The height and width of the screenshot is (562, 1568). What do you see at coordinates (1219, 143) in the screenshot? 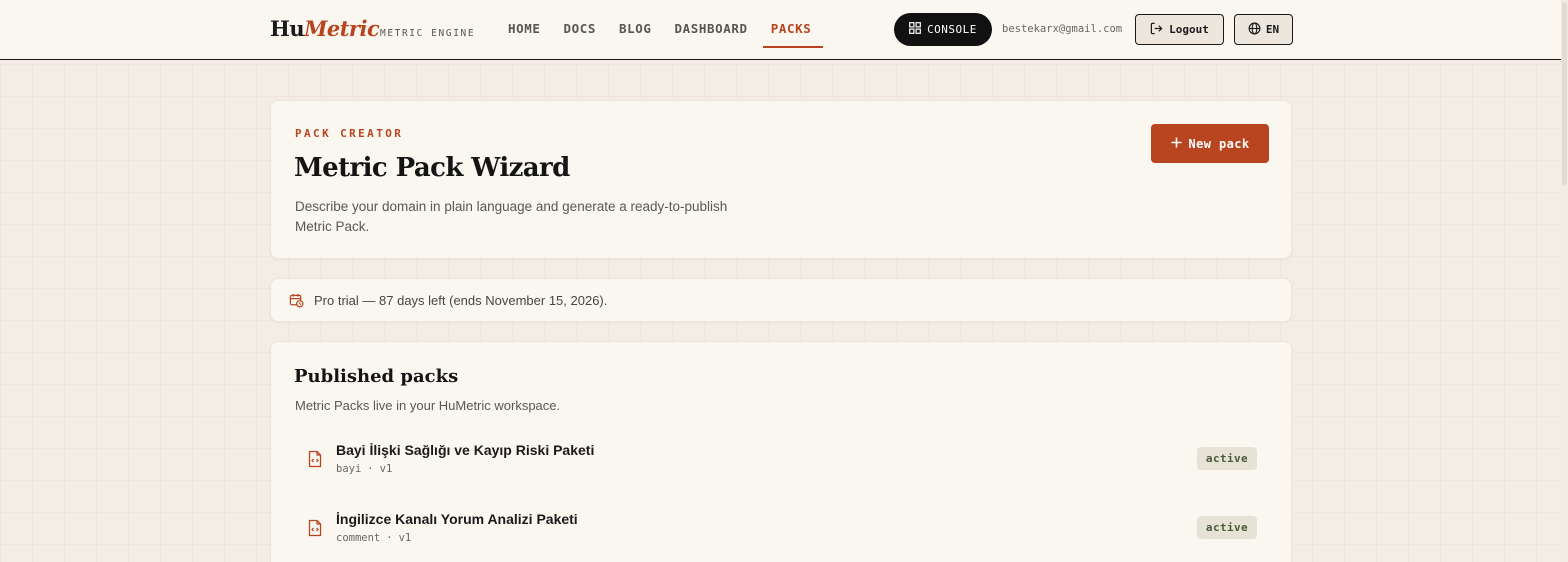
I see `new-pack-label: New pack` at bounding box center [1219, 143].